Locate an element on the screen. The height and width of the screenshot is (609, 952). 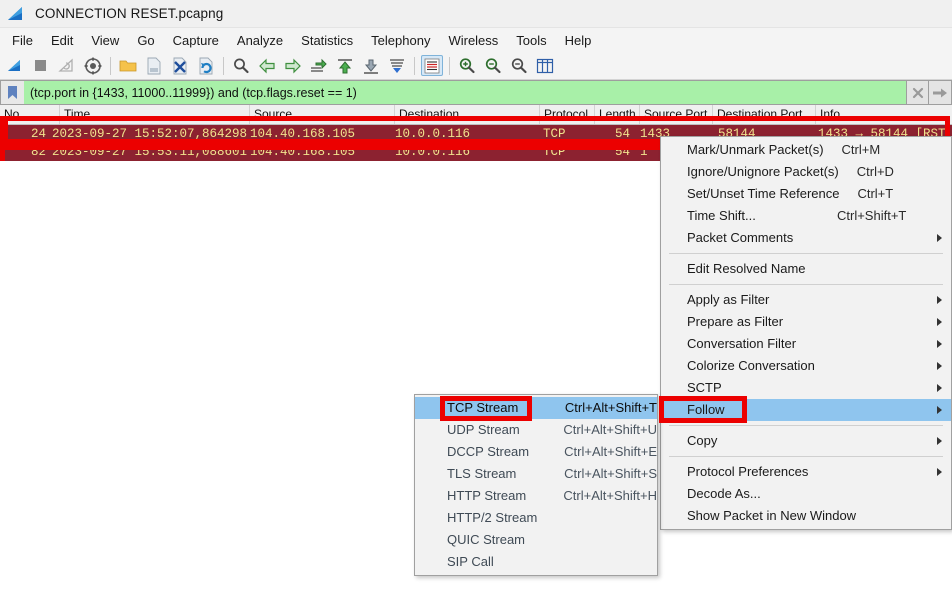
main-toolbar is located at coordinates (476, 66).